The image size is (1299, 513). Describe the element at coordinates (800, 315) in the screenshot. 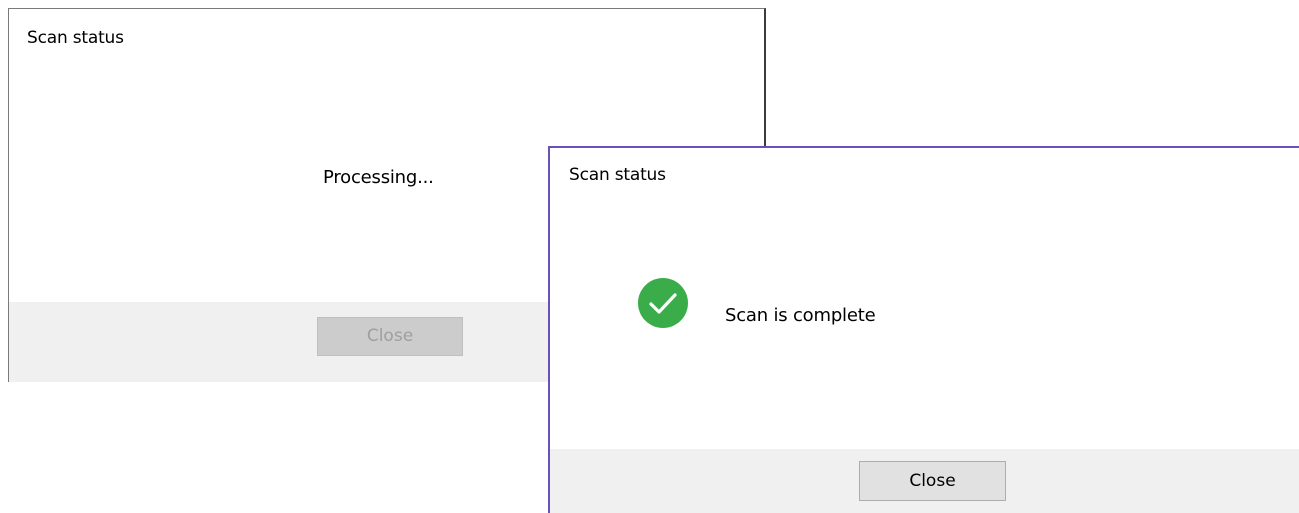

I see `completion-message: Scan is complete` at that location.